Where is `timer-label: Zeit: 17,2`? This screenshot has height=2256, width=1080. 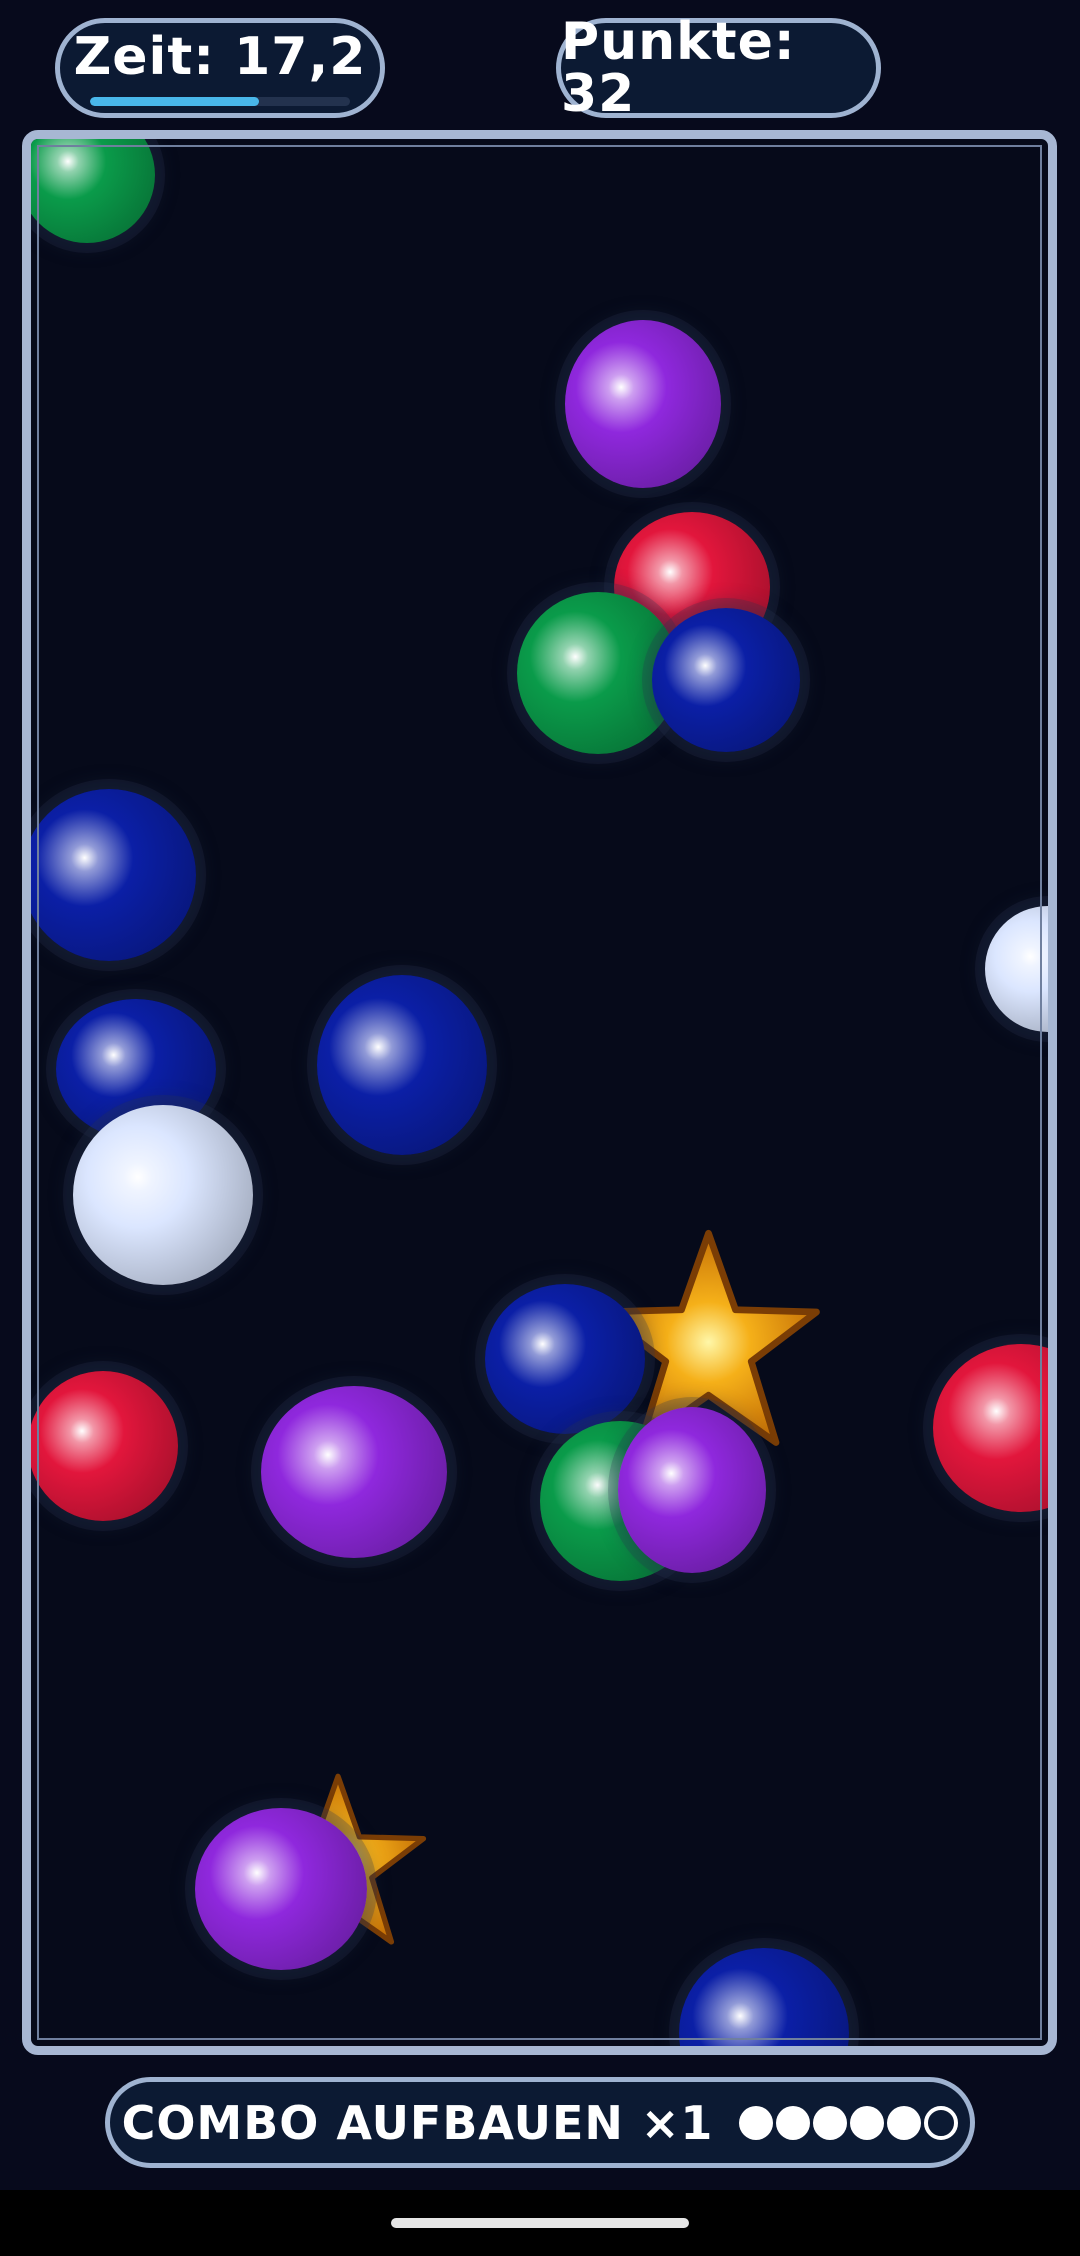
timer-label: Zeit: 17,2 is located at coordinates (220, 56).